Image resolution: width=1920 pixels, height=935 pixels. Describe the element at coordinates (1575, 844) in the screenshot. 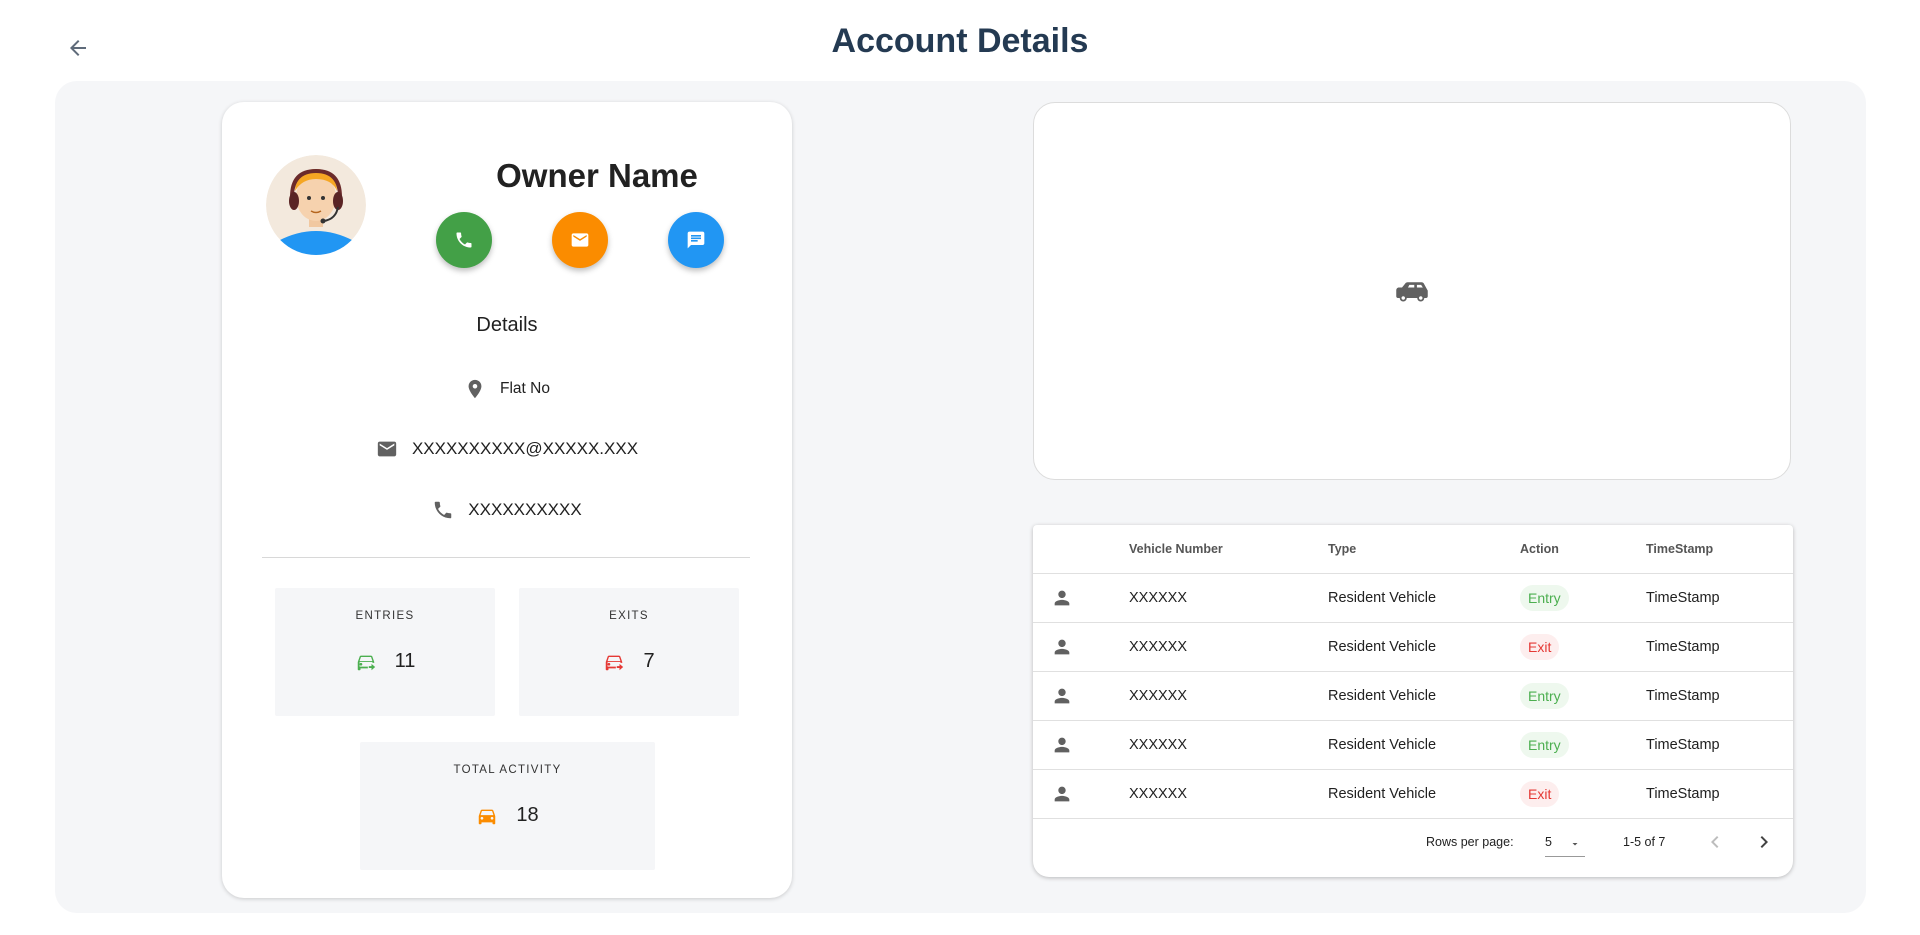

I see `caret-down-icon` at that location.